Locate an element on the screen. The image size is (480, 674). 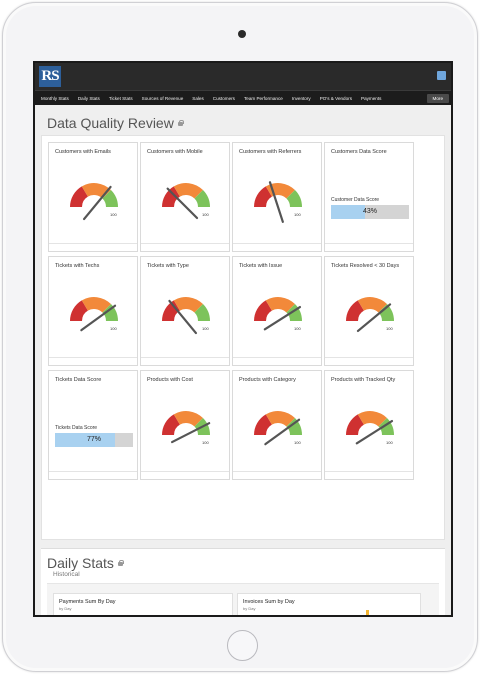
gauge-card: Customers with Referrers 100 is located at coordinates (277, 197).